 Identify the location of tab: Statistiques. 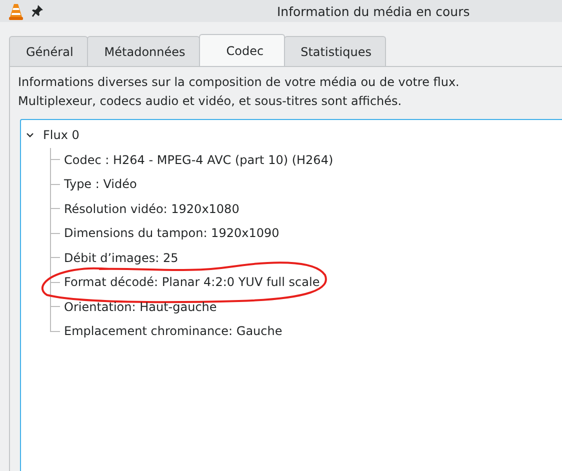
(335, 51).